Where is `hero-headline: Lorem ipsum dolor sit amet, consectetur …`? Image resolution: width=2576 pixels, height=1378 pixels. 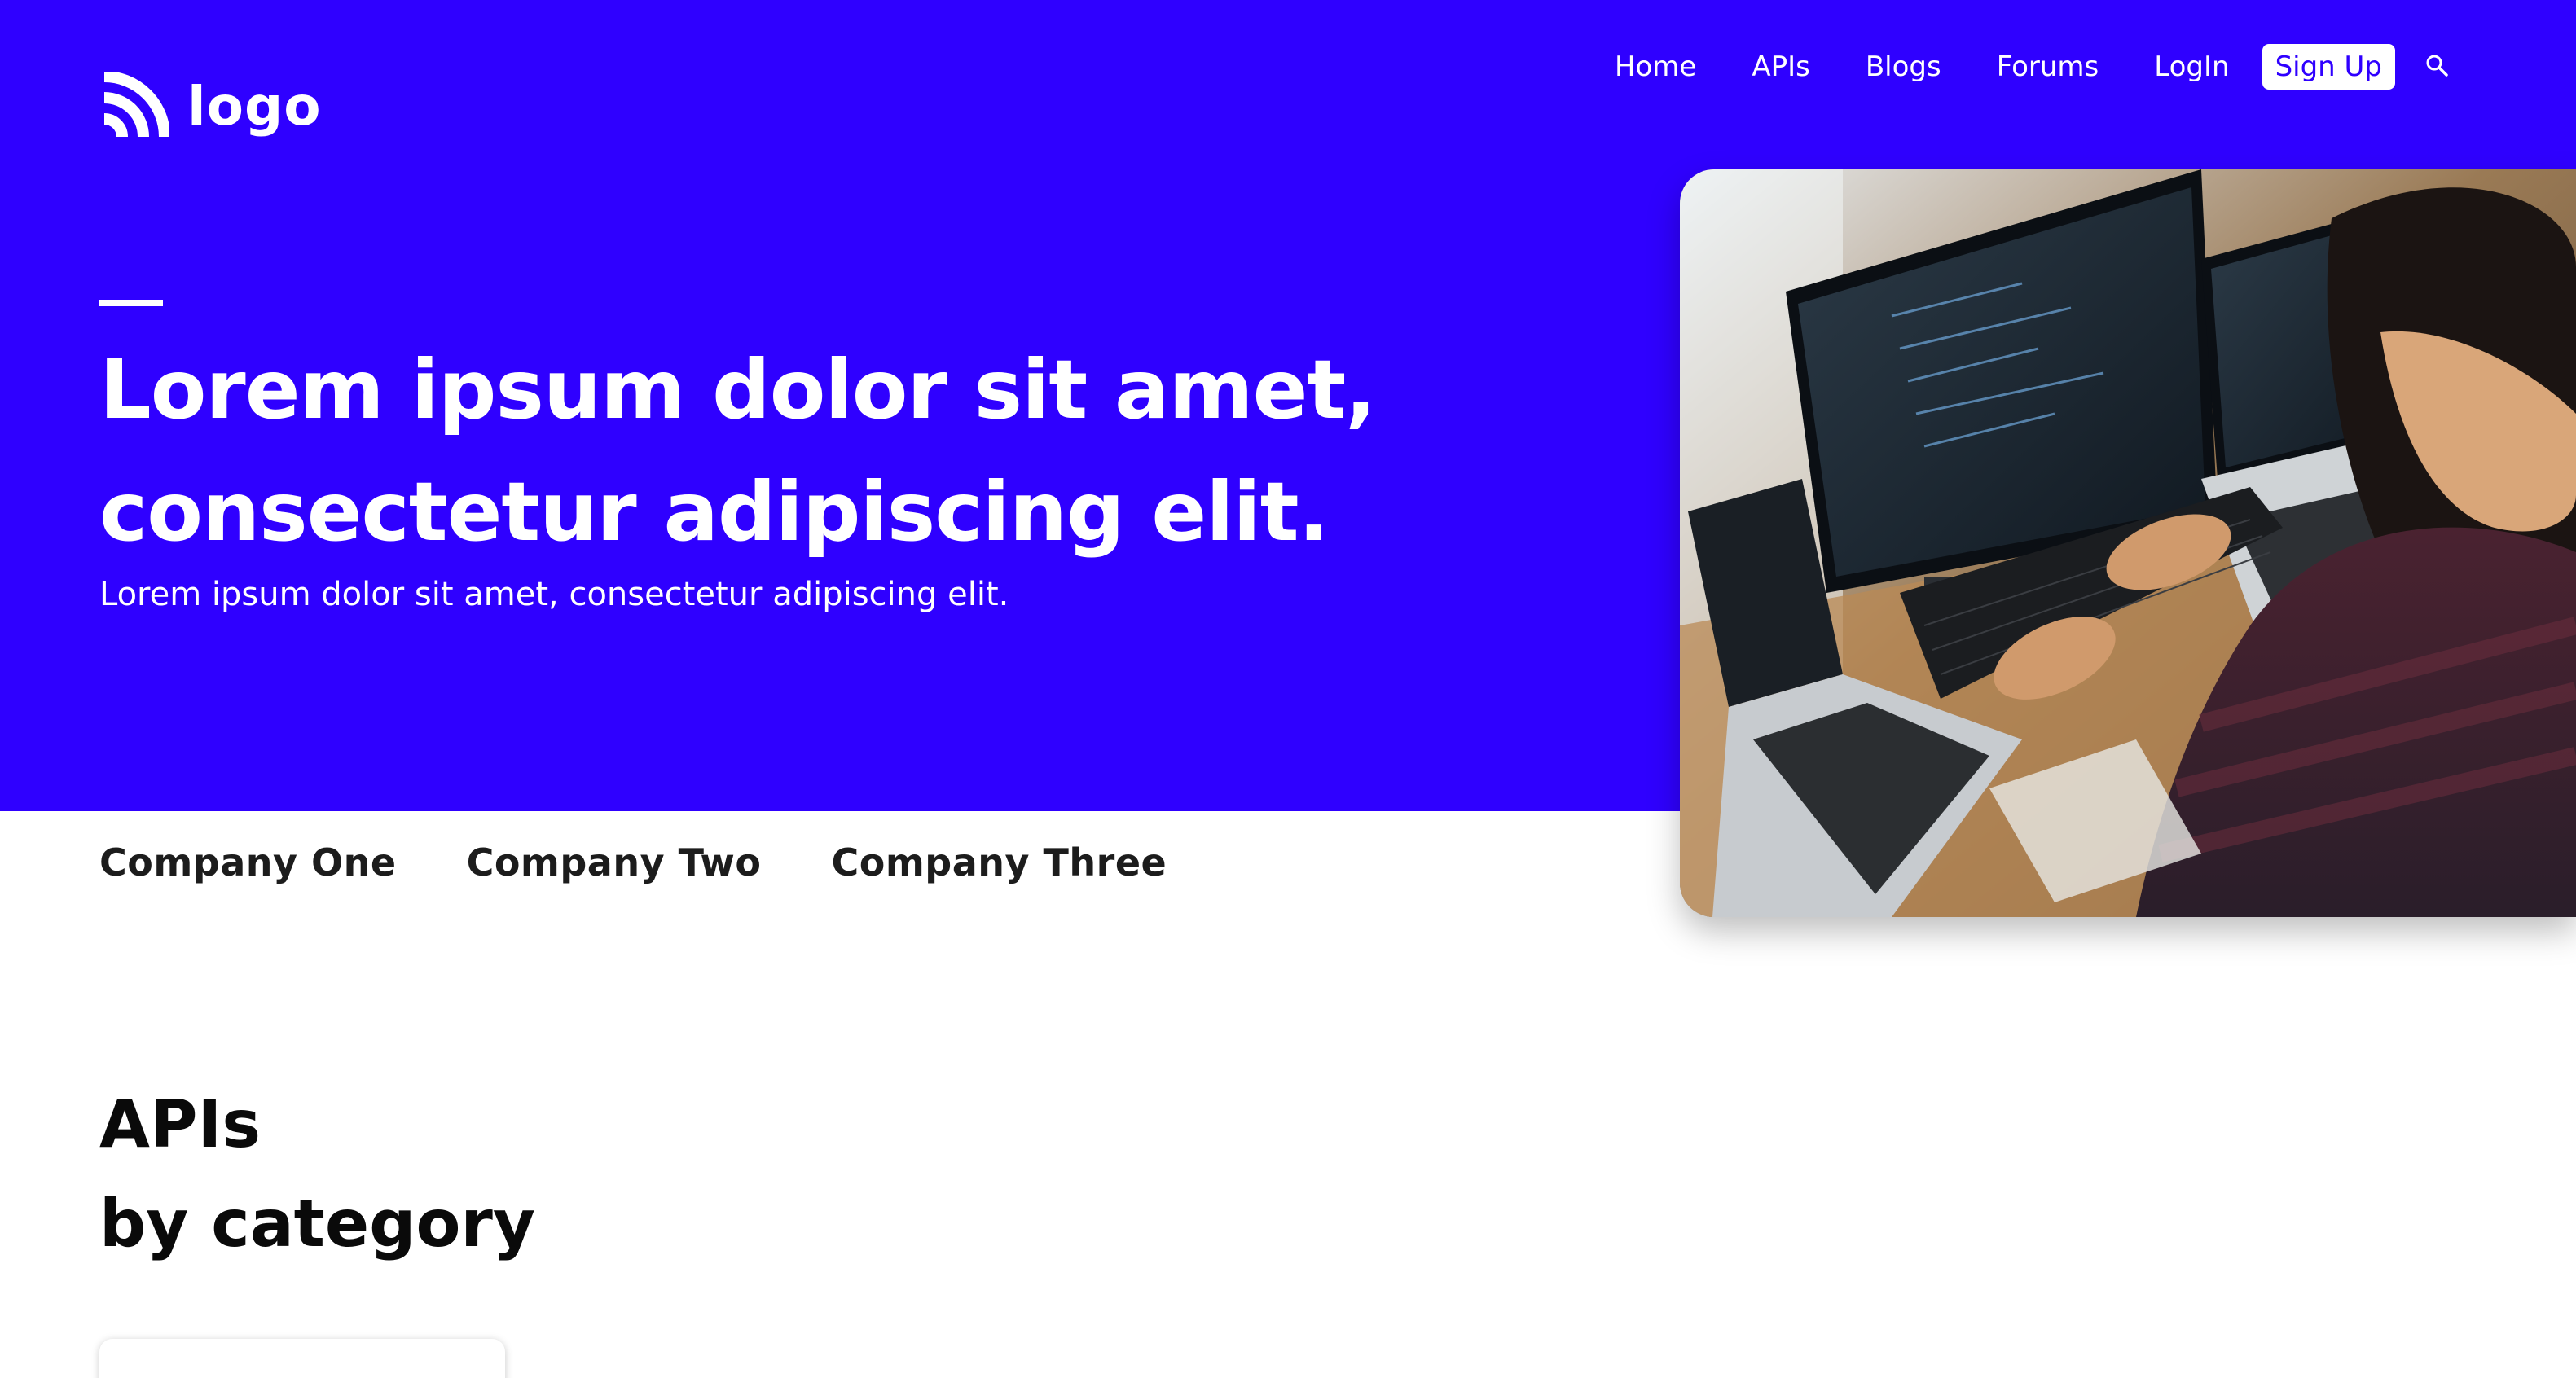 hero-headline: Lorem ipsum dolor sit amet, consectetur … is located at coordinates (791, 451).